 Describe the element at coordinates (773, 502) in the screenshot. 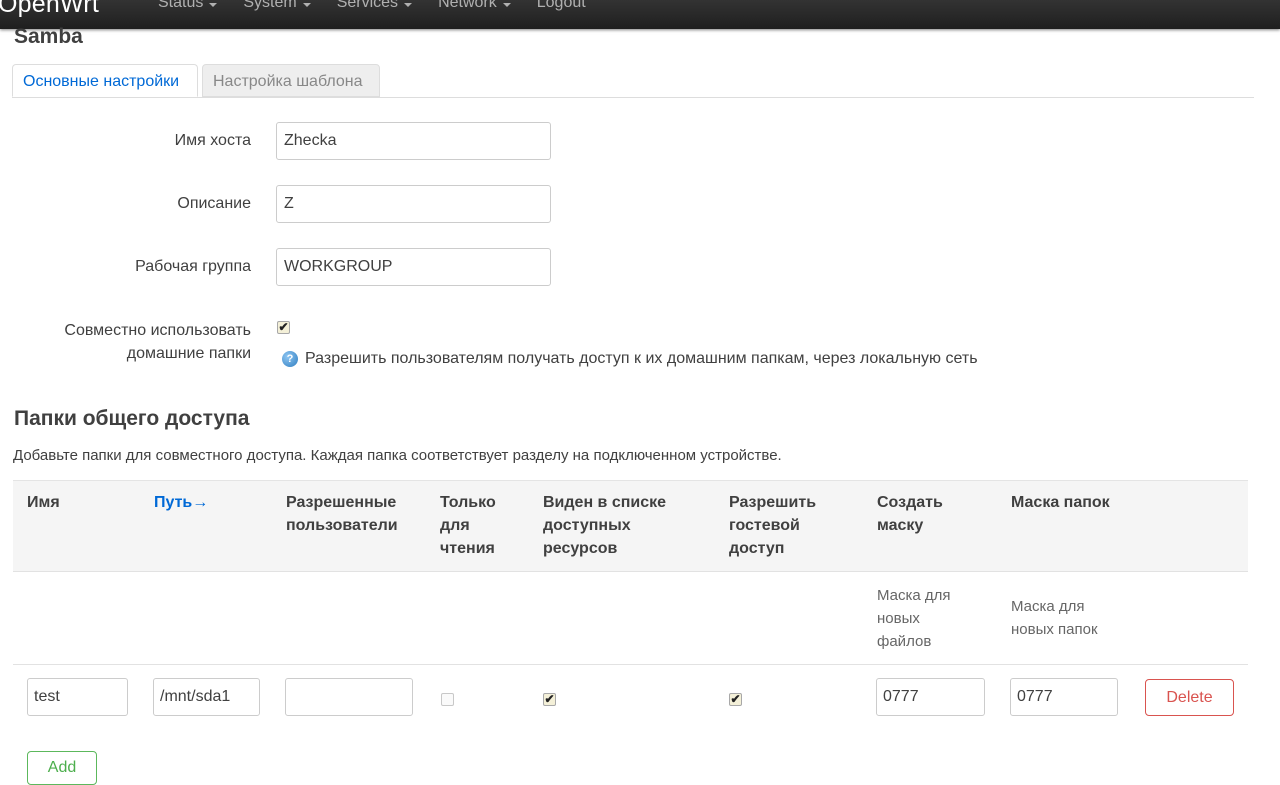

I see `col-guest-header-line1: Разрешить` at that location.